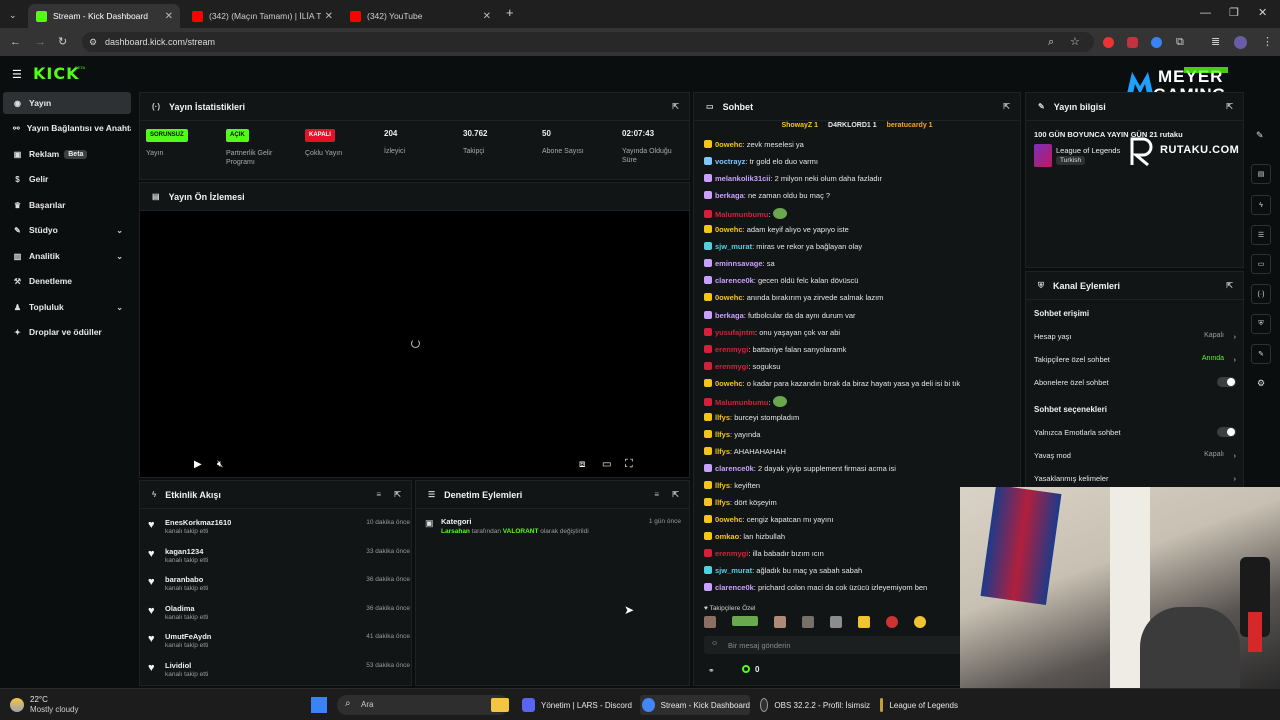 The width and height of the screenshot is (1280, 720). I want to click on kick-logo: KICK, so click(56, 73).